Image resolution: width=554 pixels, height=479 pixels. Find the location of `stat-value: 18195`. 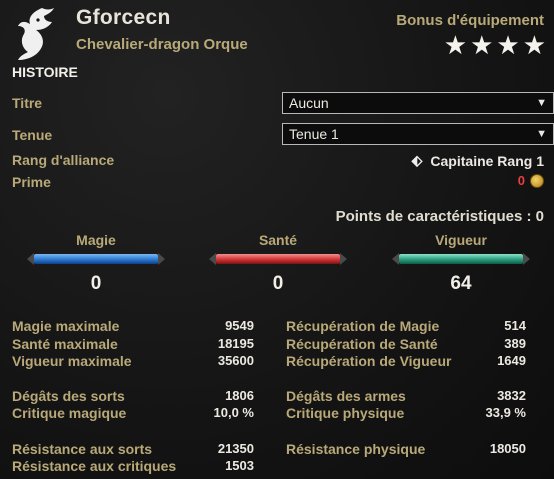

stat-value: 18195 is located at coordinates (235, 343).